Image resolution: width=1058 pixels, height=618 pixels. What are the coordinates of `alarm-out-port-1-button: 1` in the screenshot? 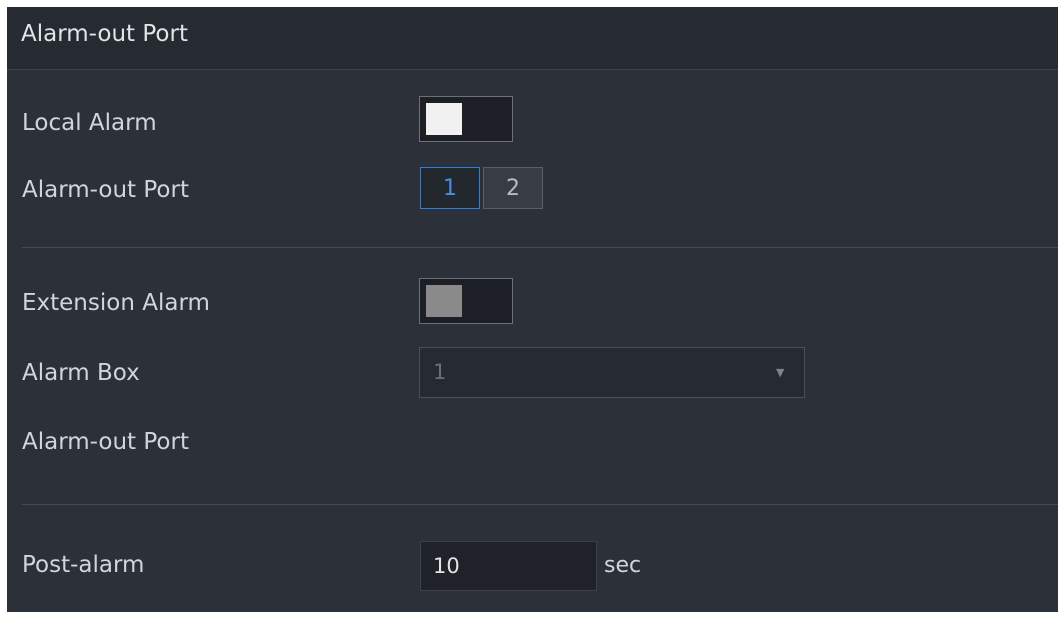 It's located at (450, 188).